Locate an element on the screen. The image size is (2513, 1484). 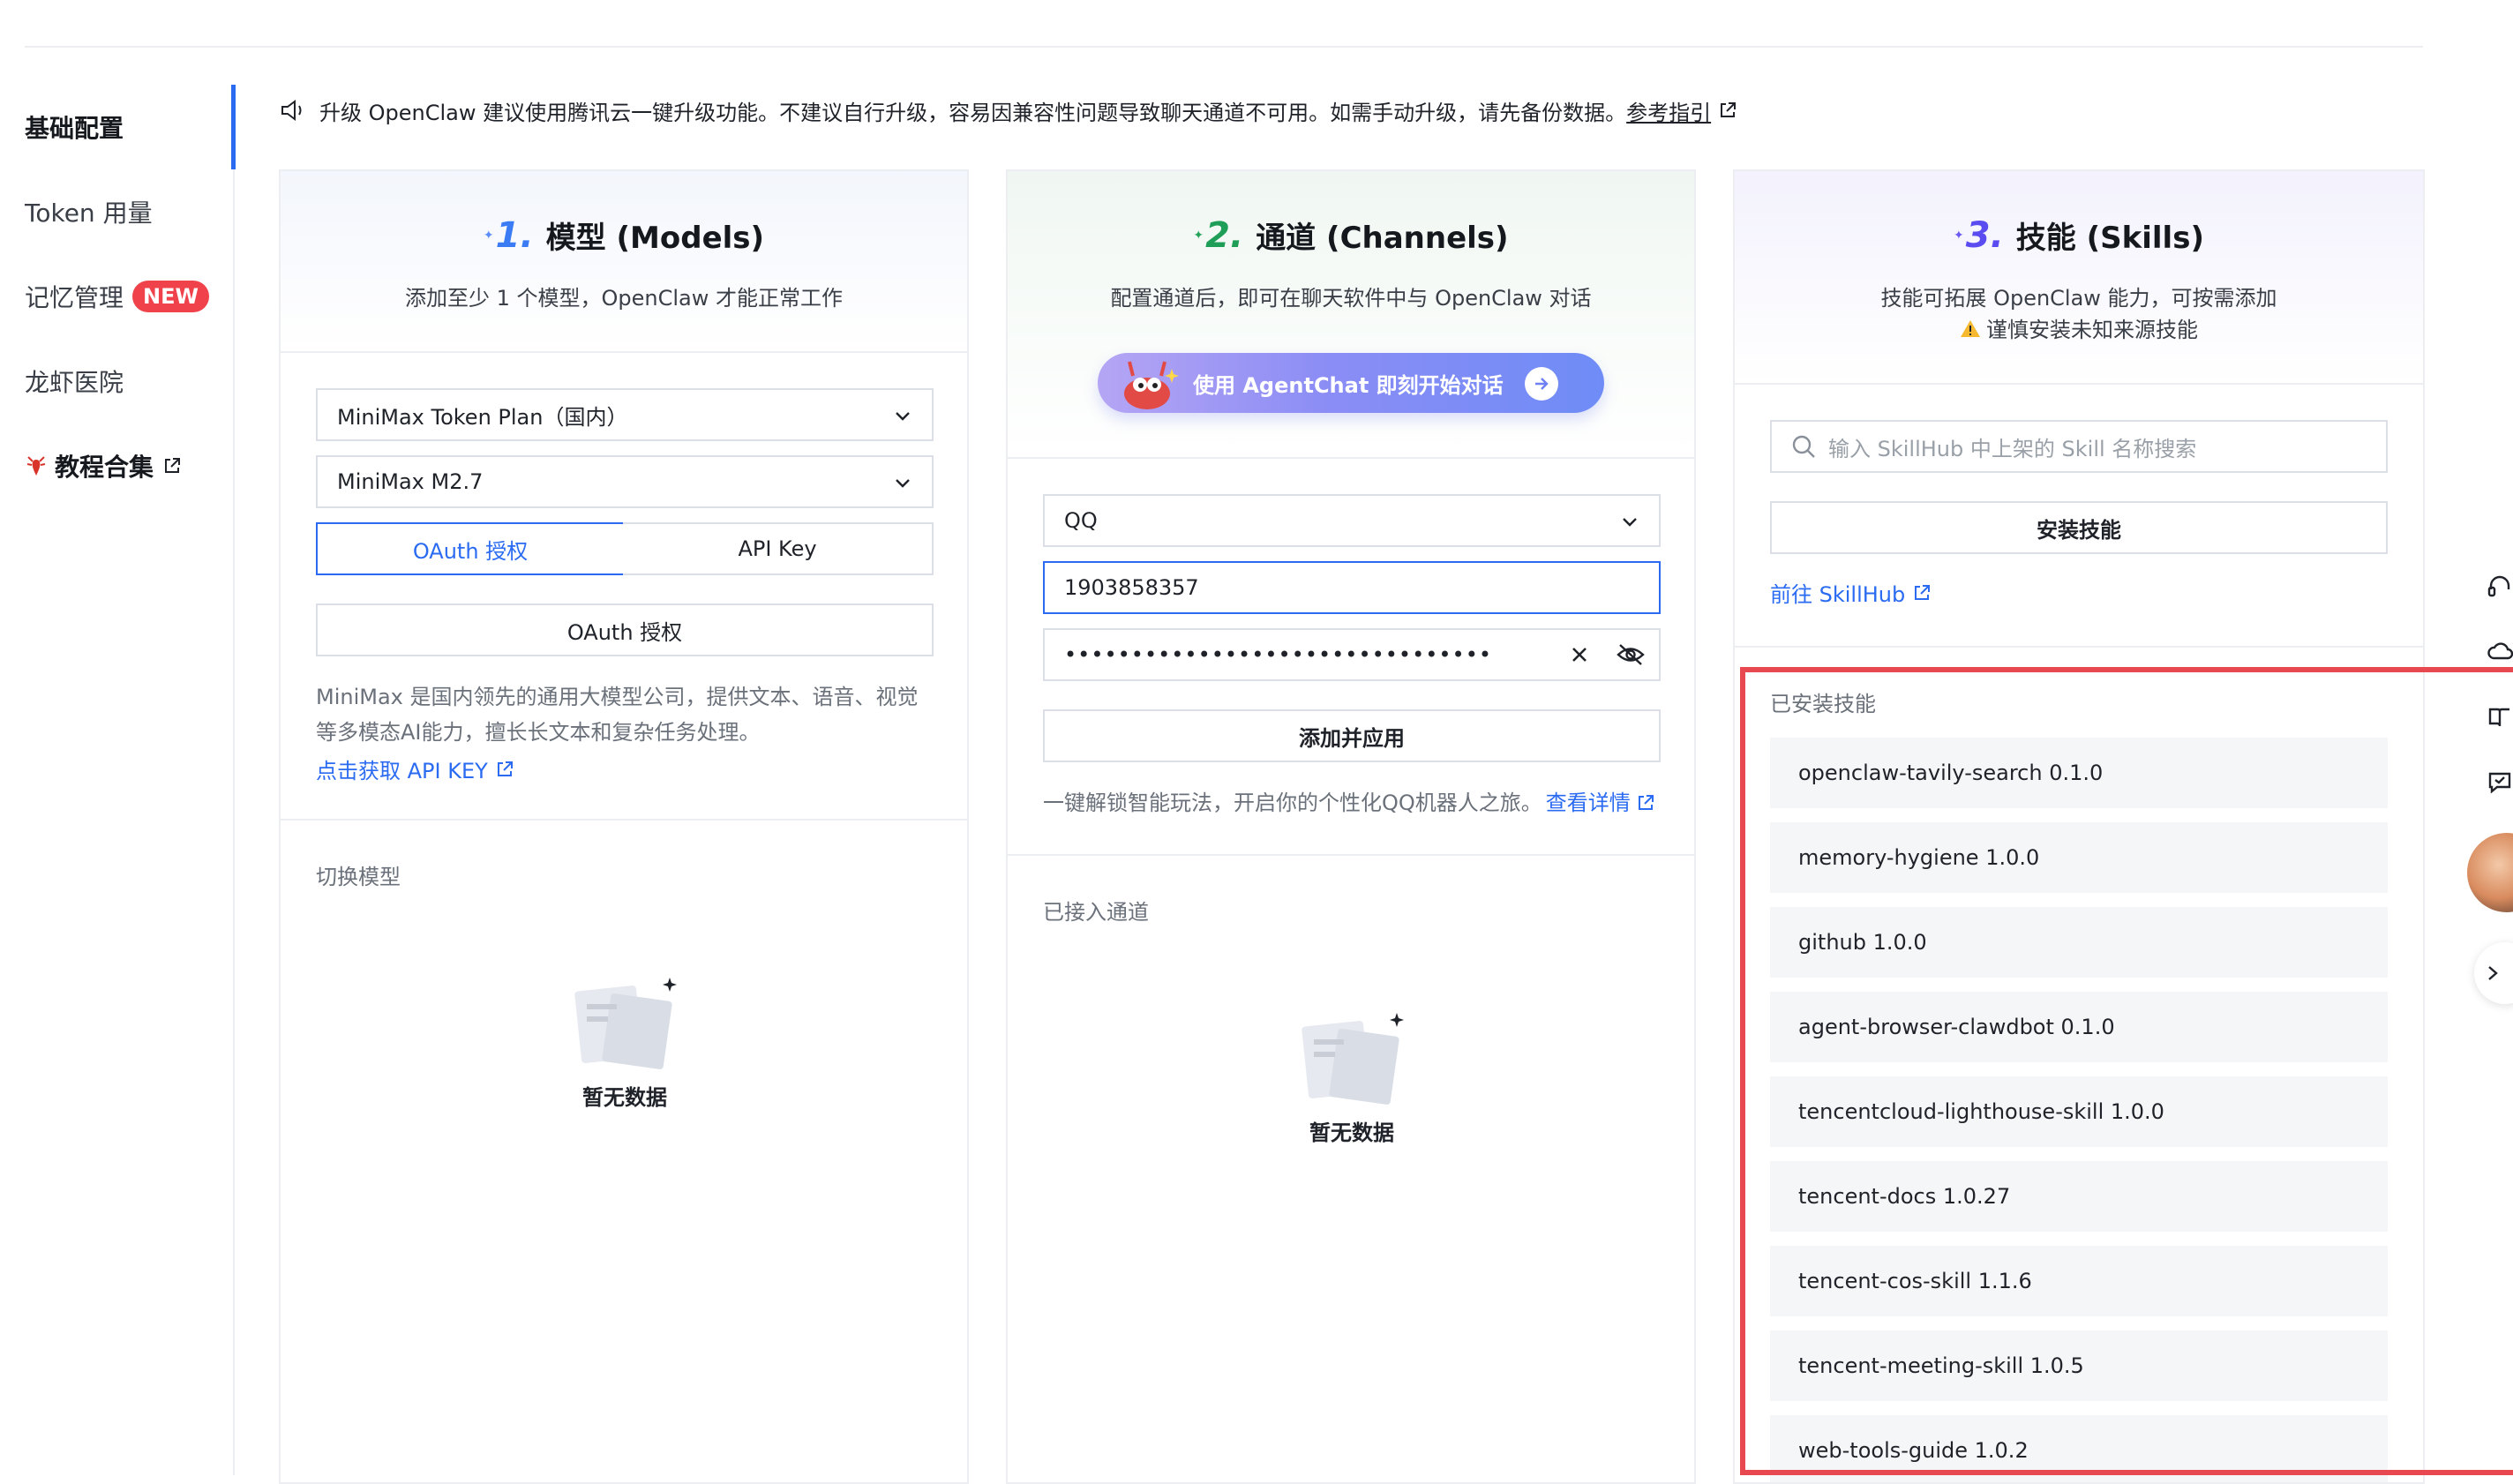
channel-promo: 一键解锁智能玩法，开启你的个性化QQ机器人之旅。 查看详情 is located at coordinates (1360, 803).